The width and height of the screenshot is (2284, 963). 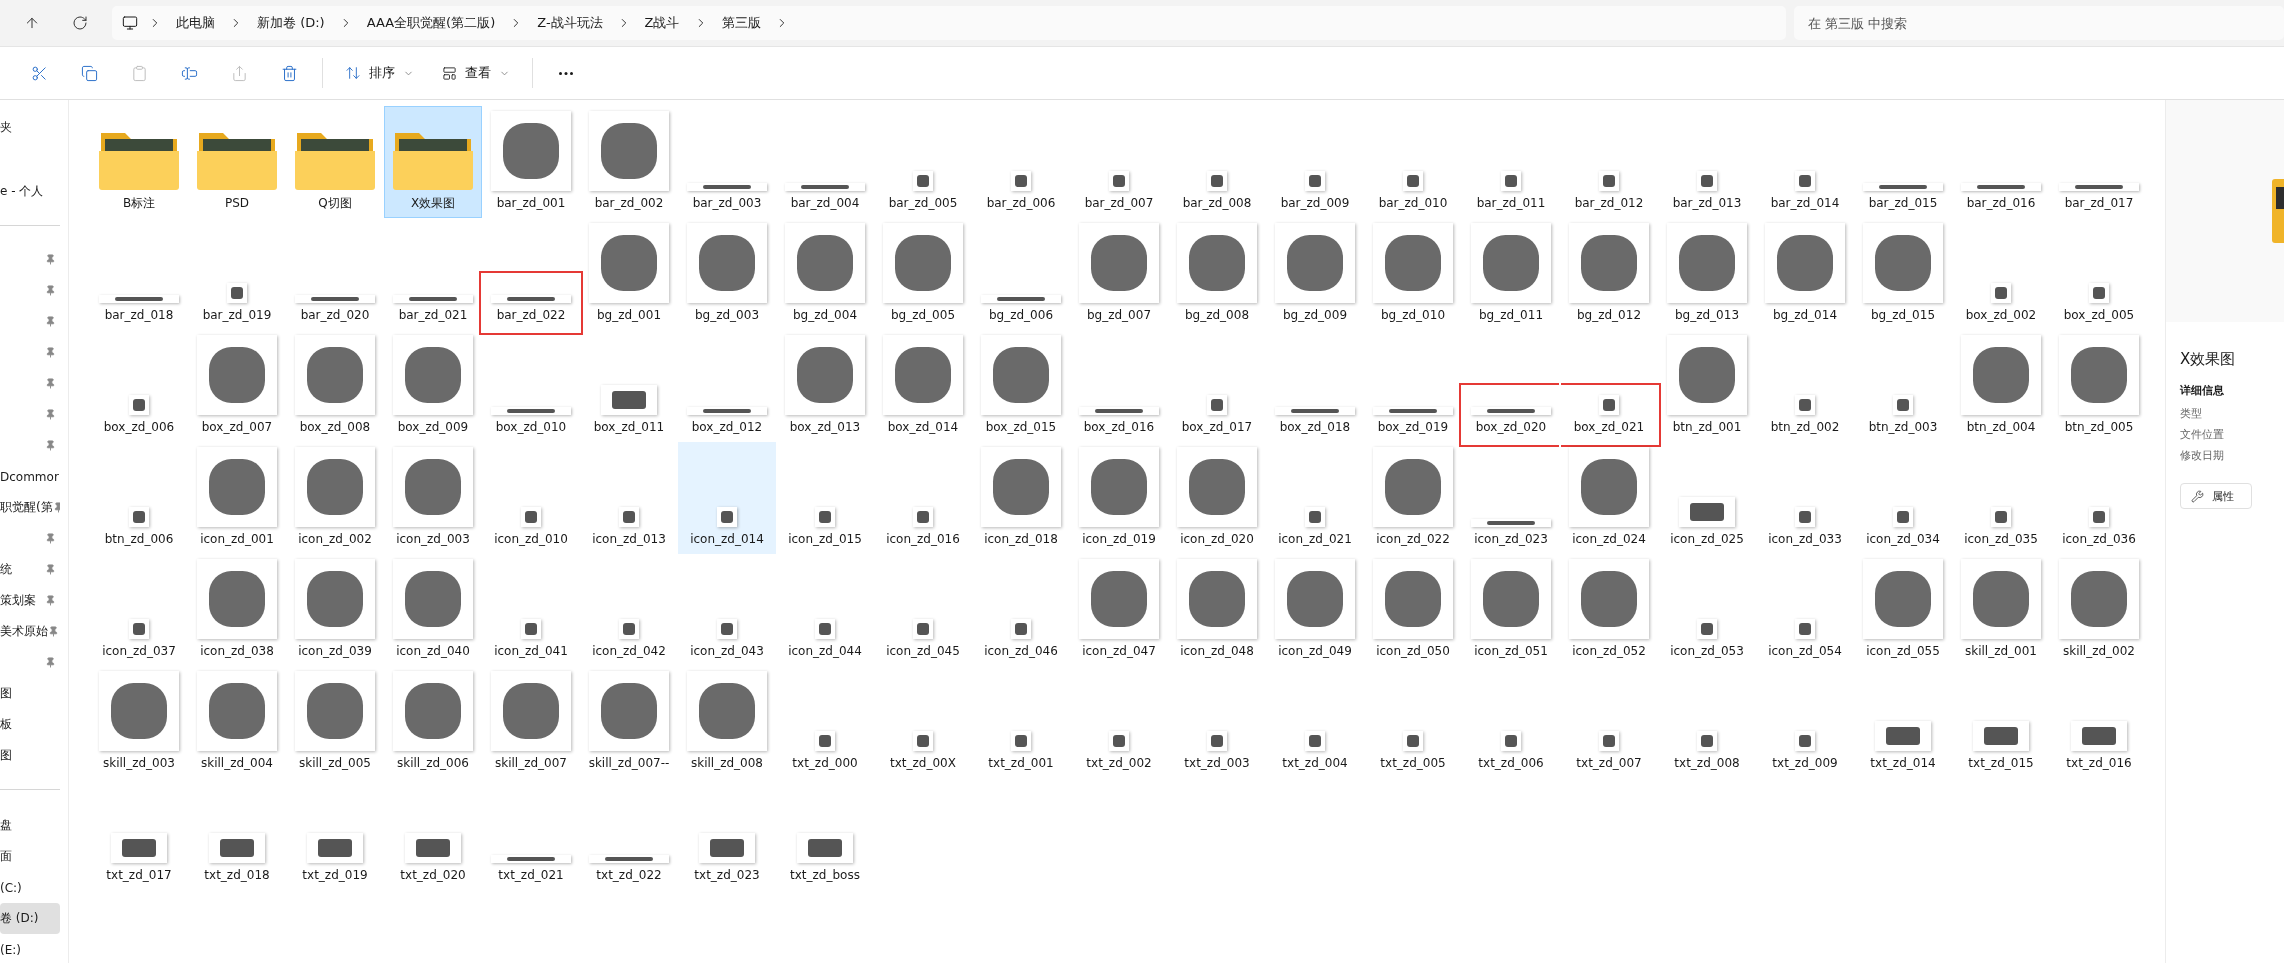 What do you see at coordinates (291, 23) in the screenshot?
I see `breadcrumb: 新加卷 (D:)` at bounding box center [291, 23].